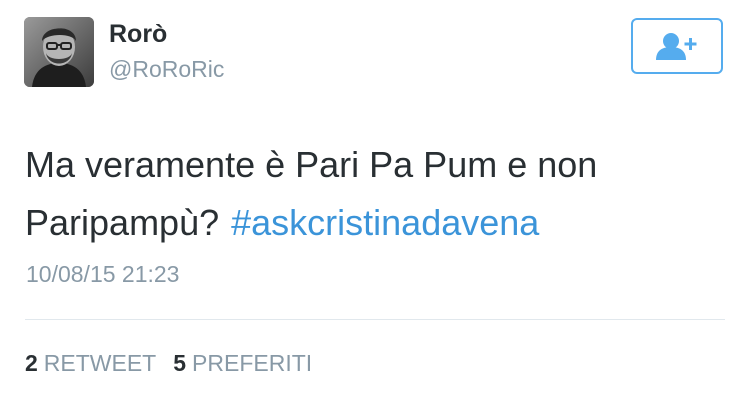 The height and width of the screenshot is (404, 750). I want to click on tweet-timestamp: 10/08/15 21:23, so click(102, 274).